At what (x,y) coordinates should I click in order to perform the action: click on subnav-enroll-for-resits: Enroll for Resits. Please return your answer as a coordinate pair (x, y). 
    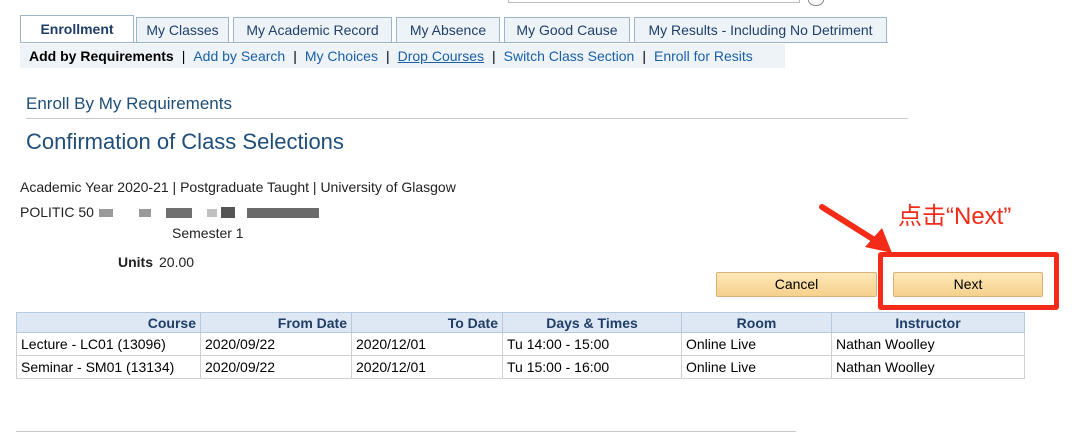
    Looking at the image, I should click on (703, 56).